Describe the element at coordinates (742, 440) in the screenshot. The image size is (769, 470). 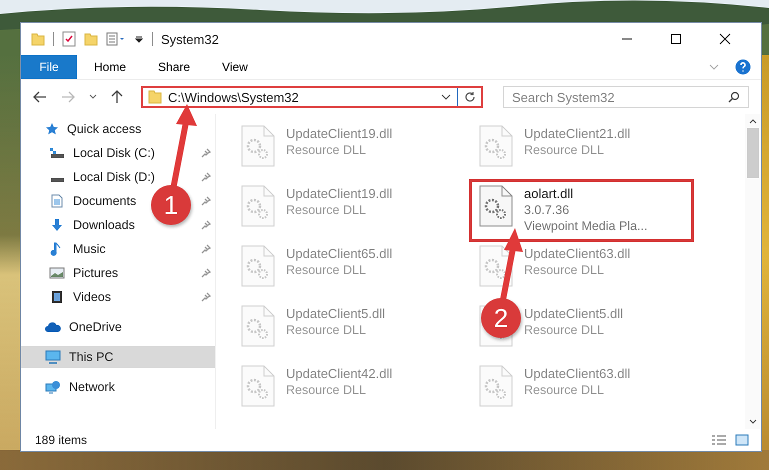
I see `large-icons-view-icon` at that location.